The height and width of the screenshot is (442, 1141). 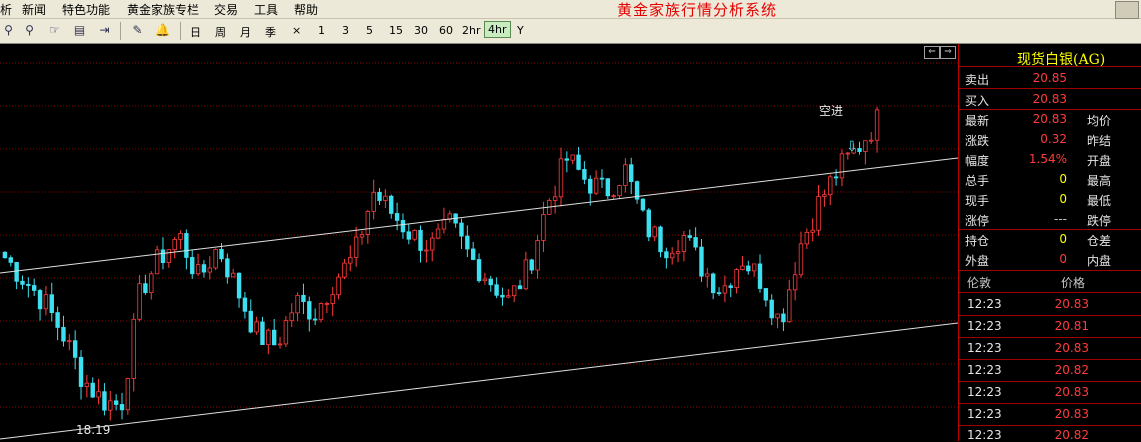 I want to click on period-week: 周, so click(x=220, y=32).